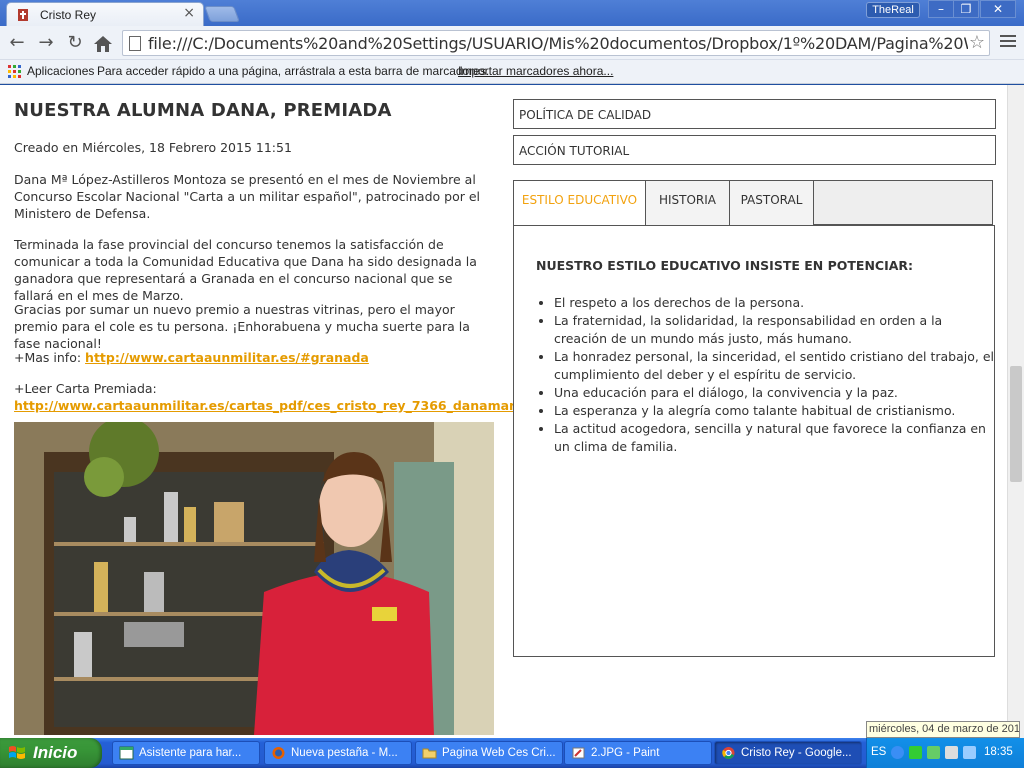  I want to click on apps-link: Aplicaciones, so click(60, 71).